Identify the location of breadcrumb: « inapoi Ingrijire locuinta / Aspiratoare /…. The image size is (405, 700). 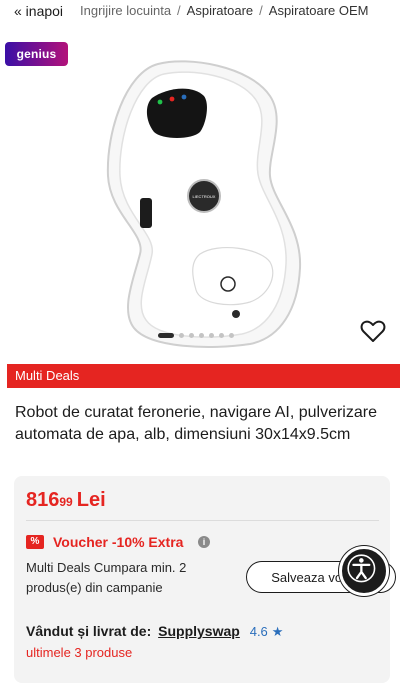
(202, 13).